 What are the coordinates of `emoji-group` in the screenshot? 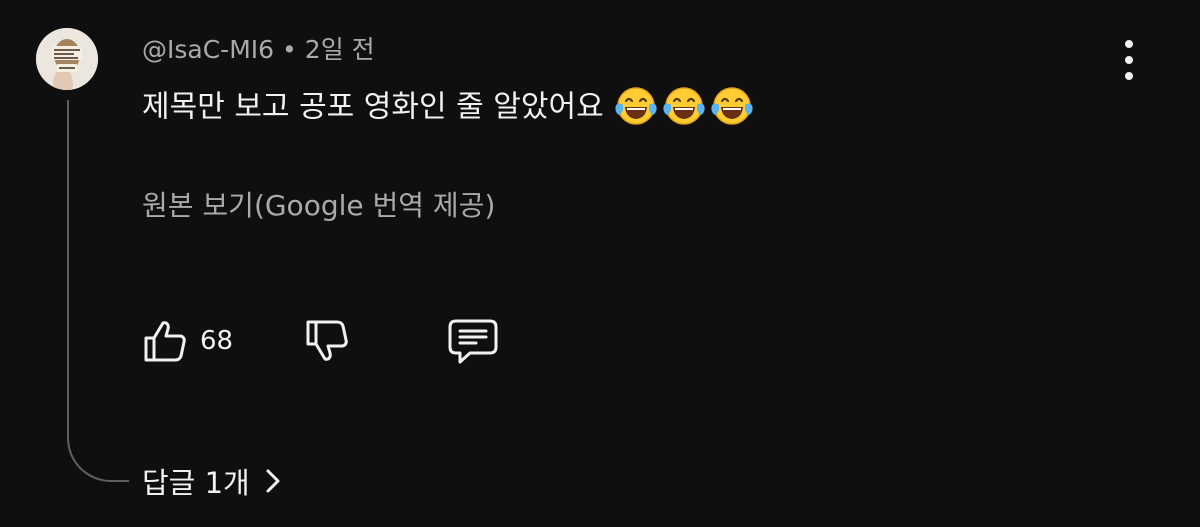 It's located at (684, 106).